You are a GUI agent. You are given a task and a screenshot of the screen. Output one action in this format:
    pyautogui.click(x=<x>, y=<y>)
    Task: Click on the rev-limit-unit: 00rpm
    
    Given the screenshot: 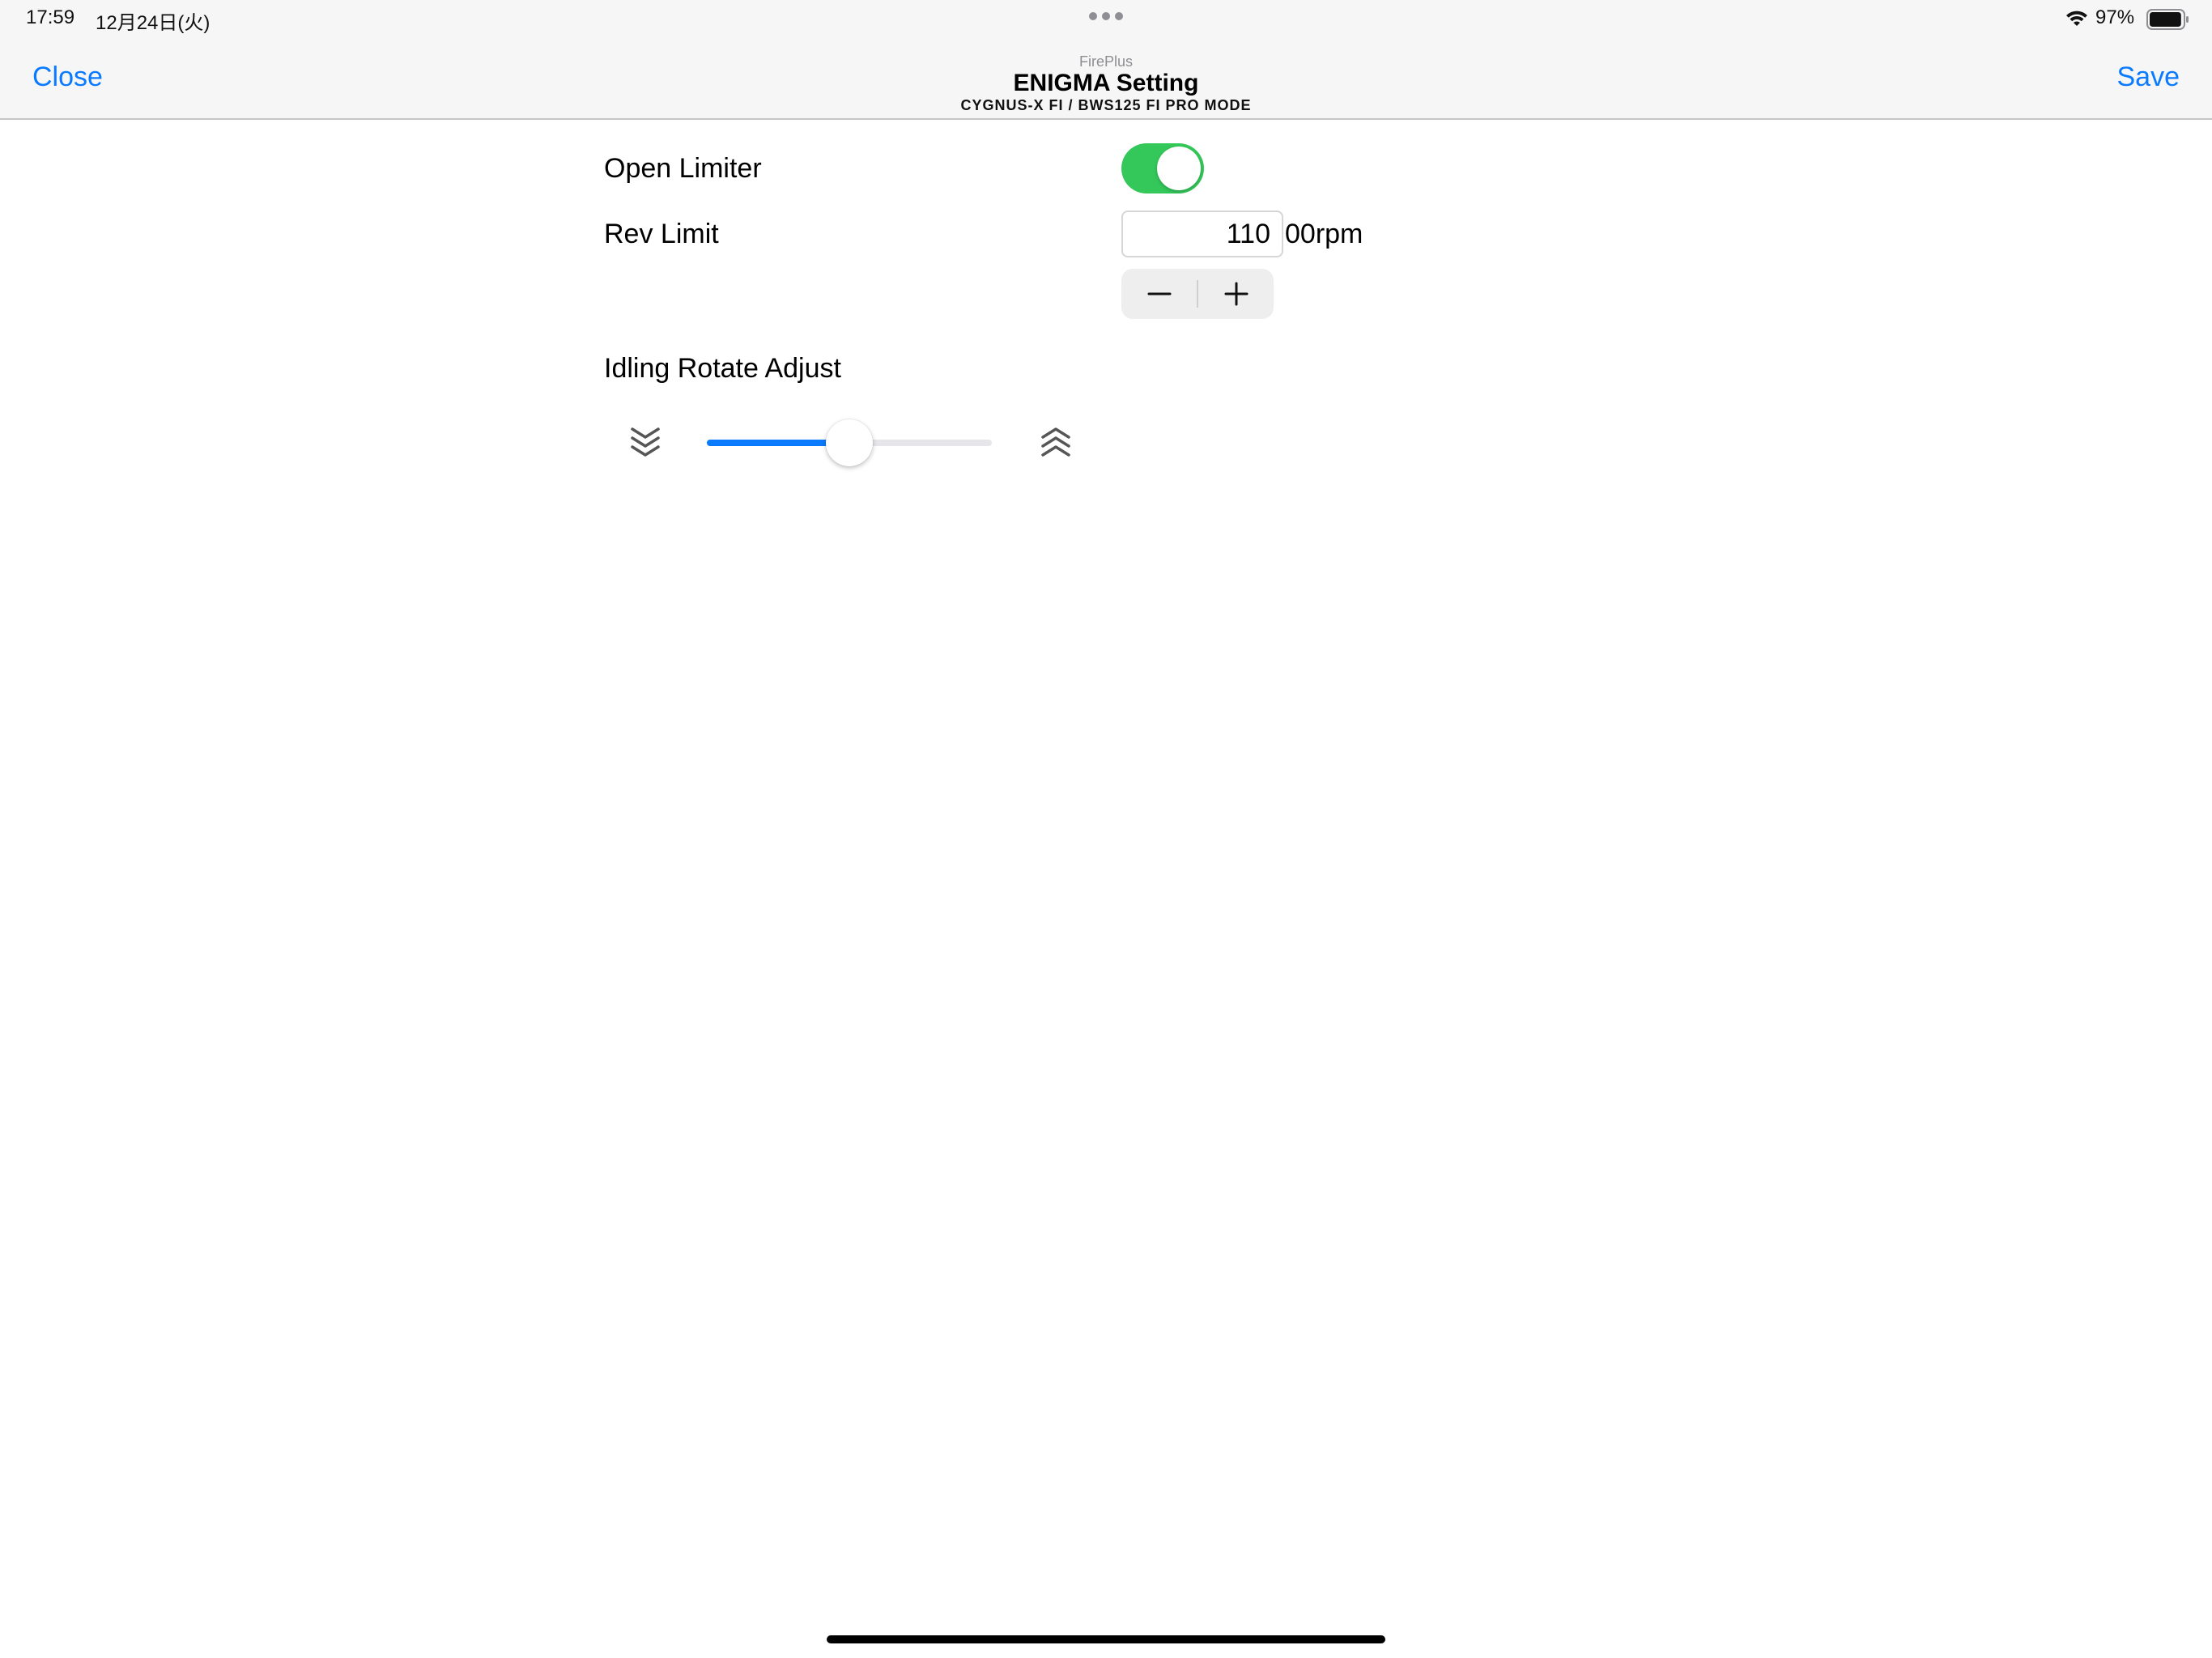 What is the action you would take?
    pyautogui.click(x=1324, y=234)
    